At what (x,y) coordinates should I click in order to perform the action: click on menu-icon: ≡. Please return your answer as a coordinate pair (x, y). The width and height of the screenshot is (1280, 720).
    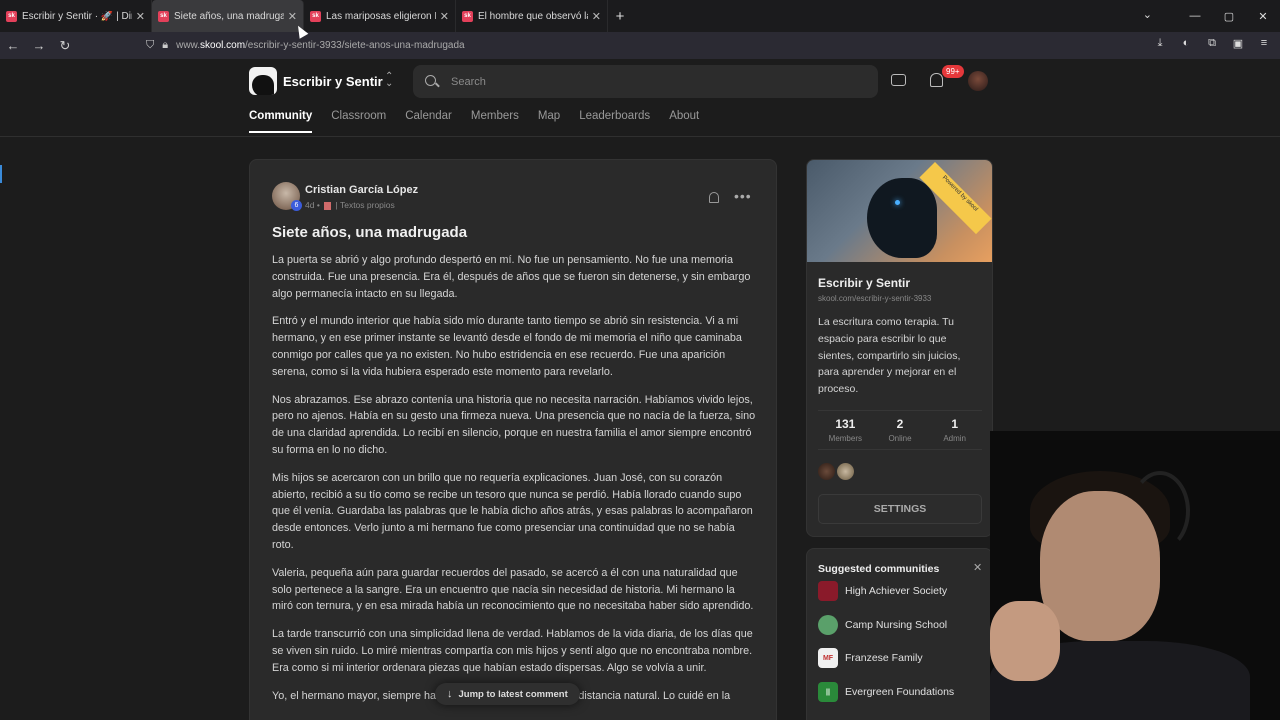
    Looking at the image, I should click on (1264, 43).